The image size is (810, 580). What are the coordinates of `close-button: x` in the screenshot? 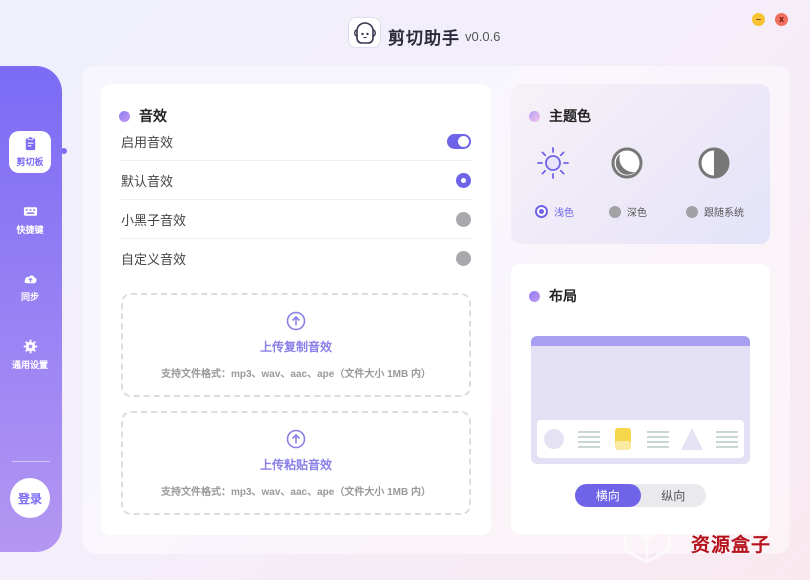 It's located at (781, 19).